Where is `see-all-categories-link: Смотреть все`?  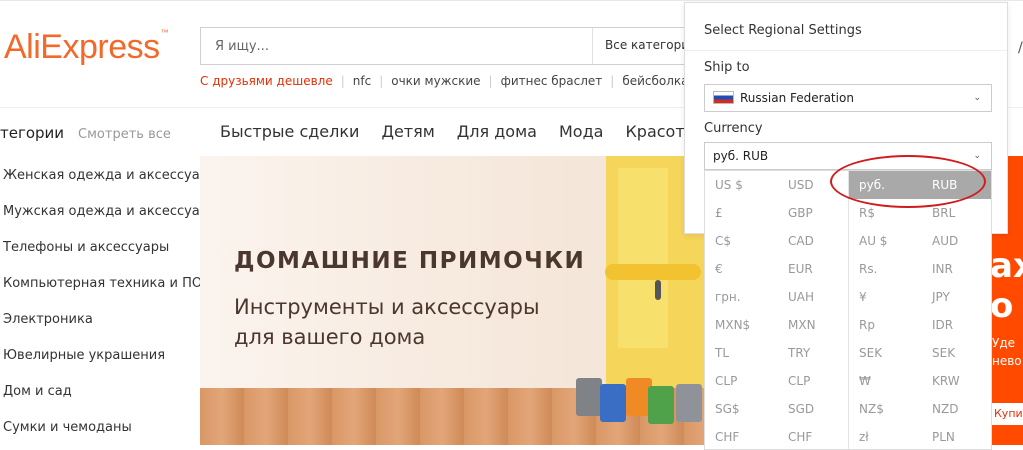
see-all-categories-link: Смотреть все is located at coordinates (124, 134).